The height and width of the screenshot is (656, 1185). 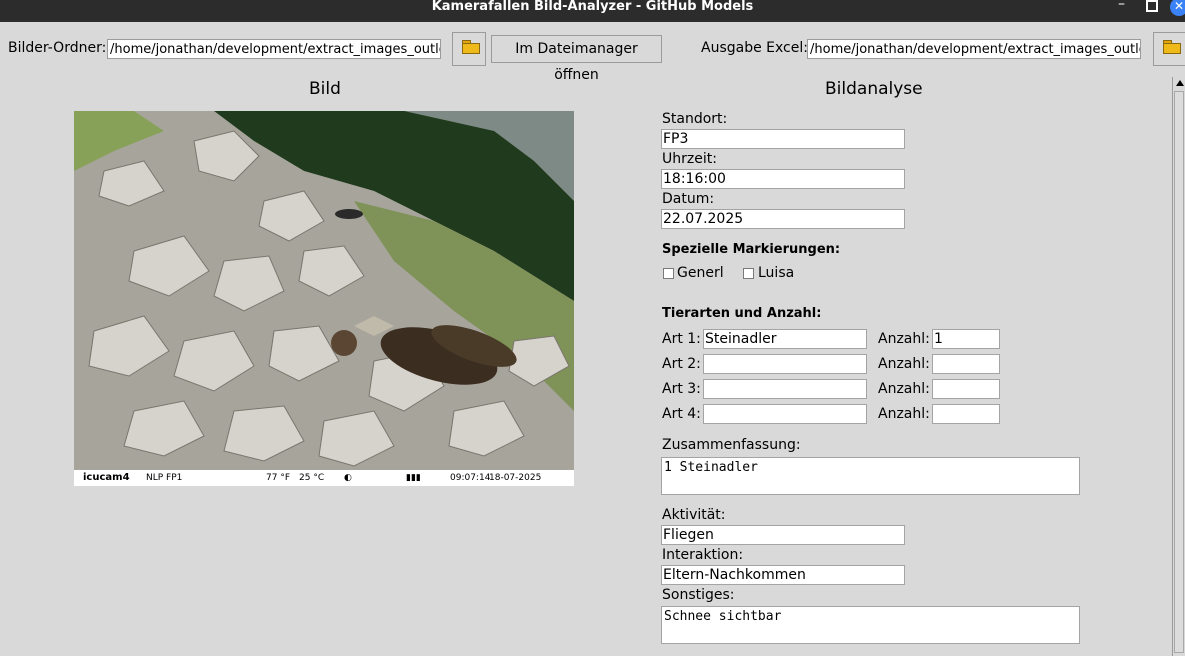 What do you see at coordinates (783, 219) in the screenshot?
I see `datum-field: 22.07.2025` at bounding box center [783, 219].